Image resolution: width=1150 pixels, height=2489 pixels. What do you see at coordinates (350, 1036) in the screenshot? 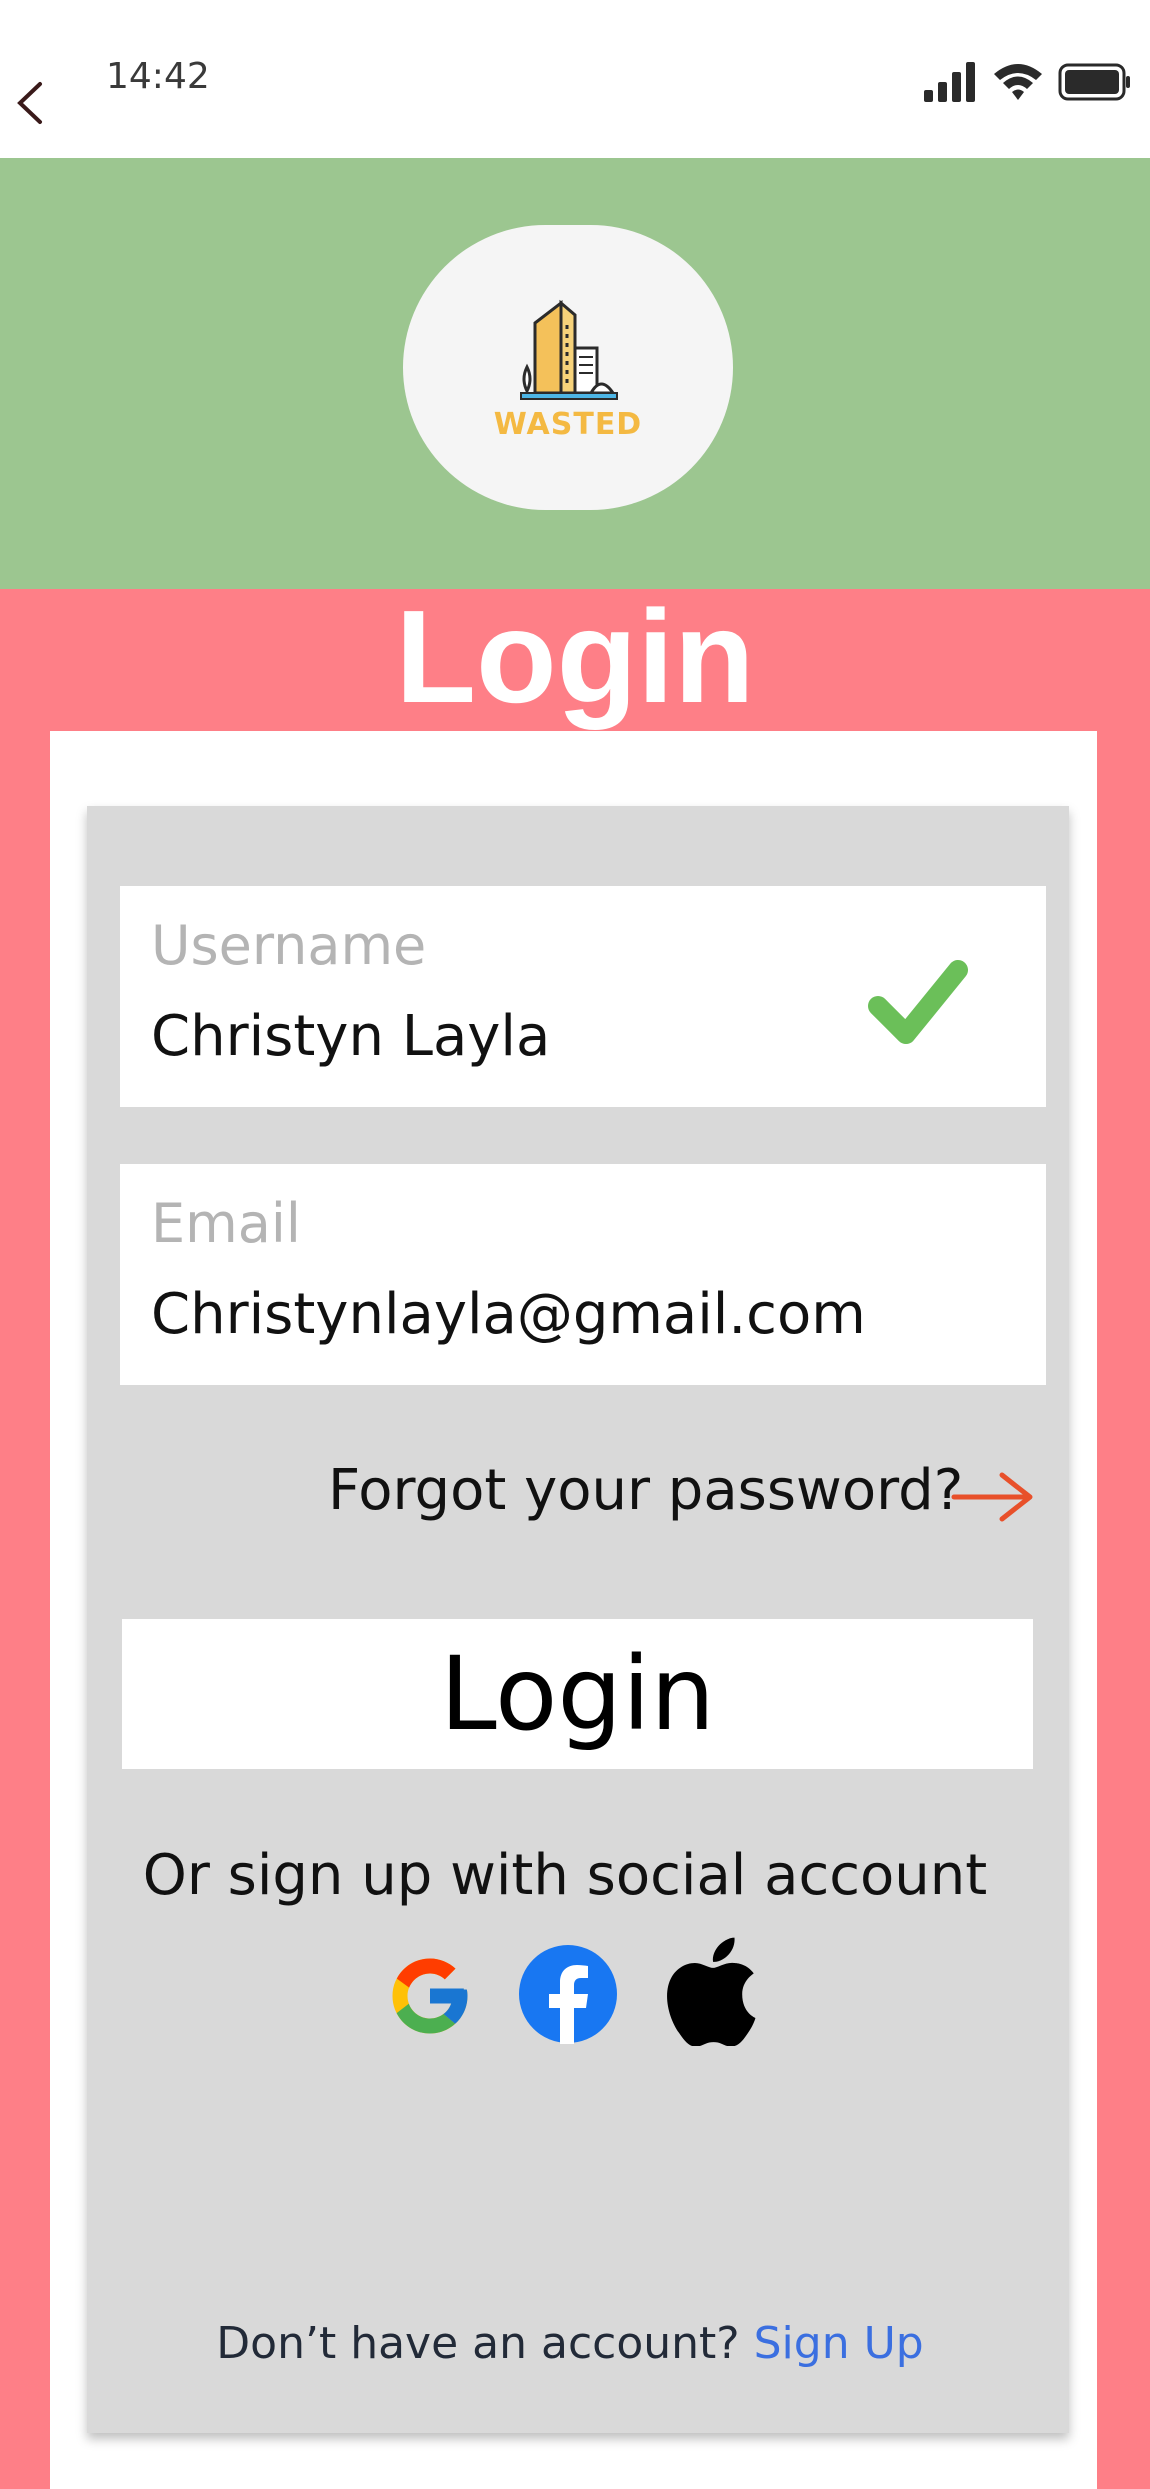
I see `username-value: Christyn Layla` at bounding box center [350, 1036].